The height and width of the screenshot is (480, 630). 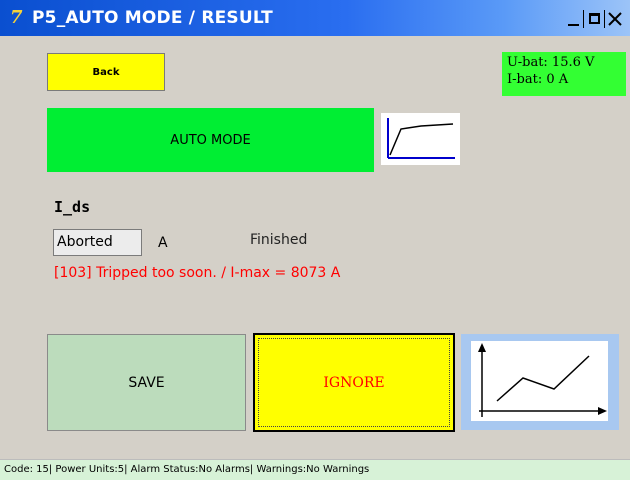 I want to click on measurement-value: Aborted, so click(x=97, y=242).